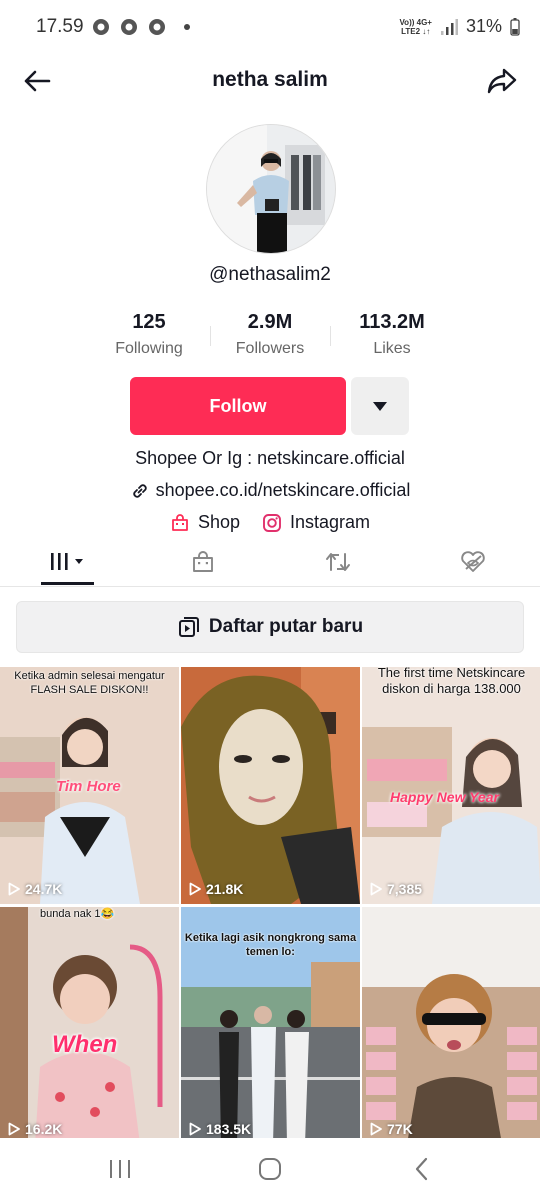  I want to click on video-views: 16.2K, so click(35, 1129).